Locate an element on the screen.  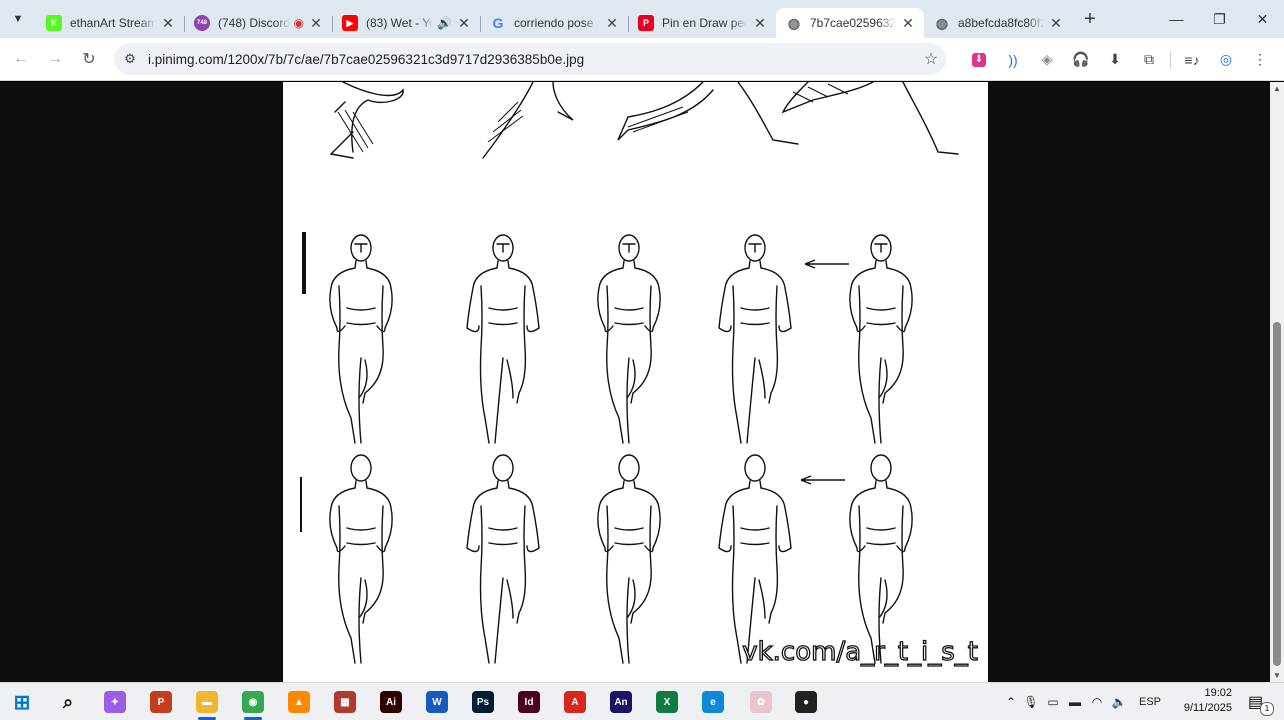
taskbar-app-acrobat: A is located at coordinates (575, 702).